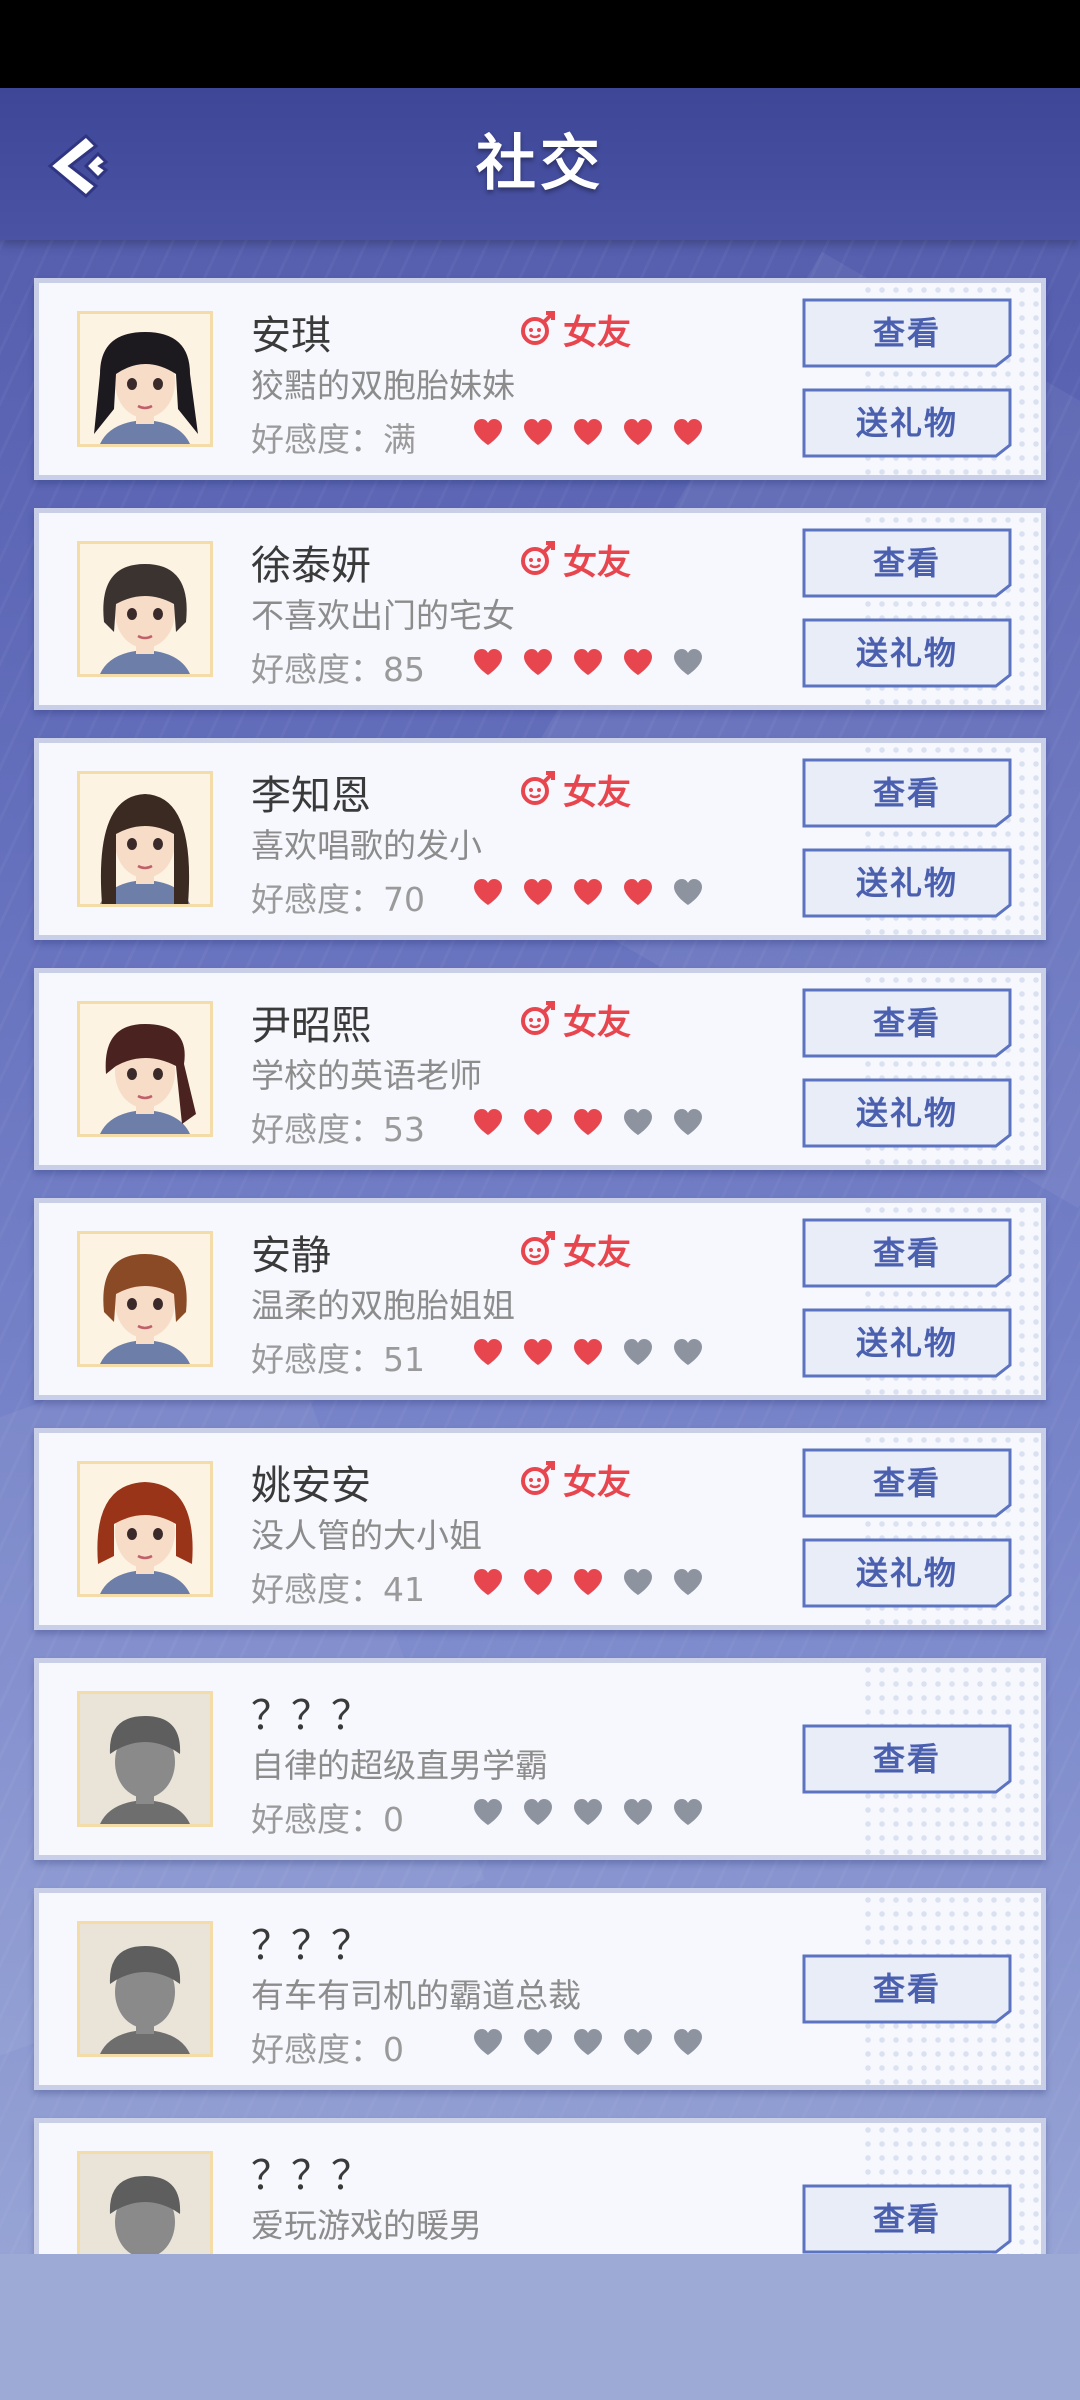 The height and width of the screenshot is (2400, 1080). I want to click on character-description: 狡黠的双胞胎妹妹, so click(383, 385).